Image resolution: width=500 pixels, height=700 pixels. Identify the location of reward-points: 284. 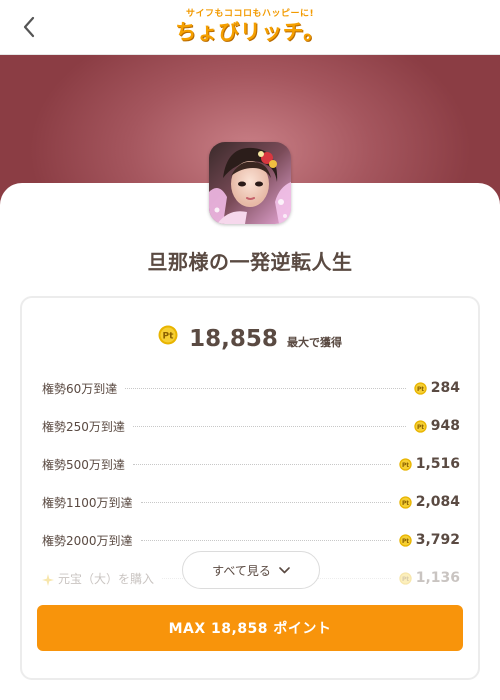
(445, 388).